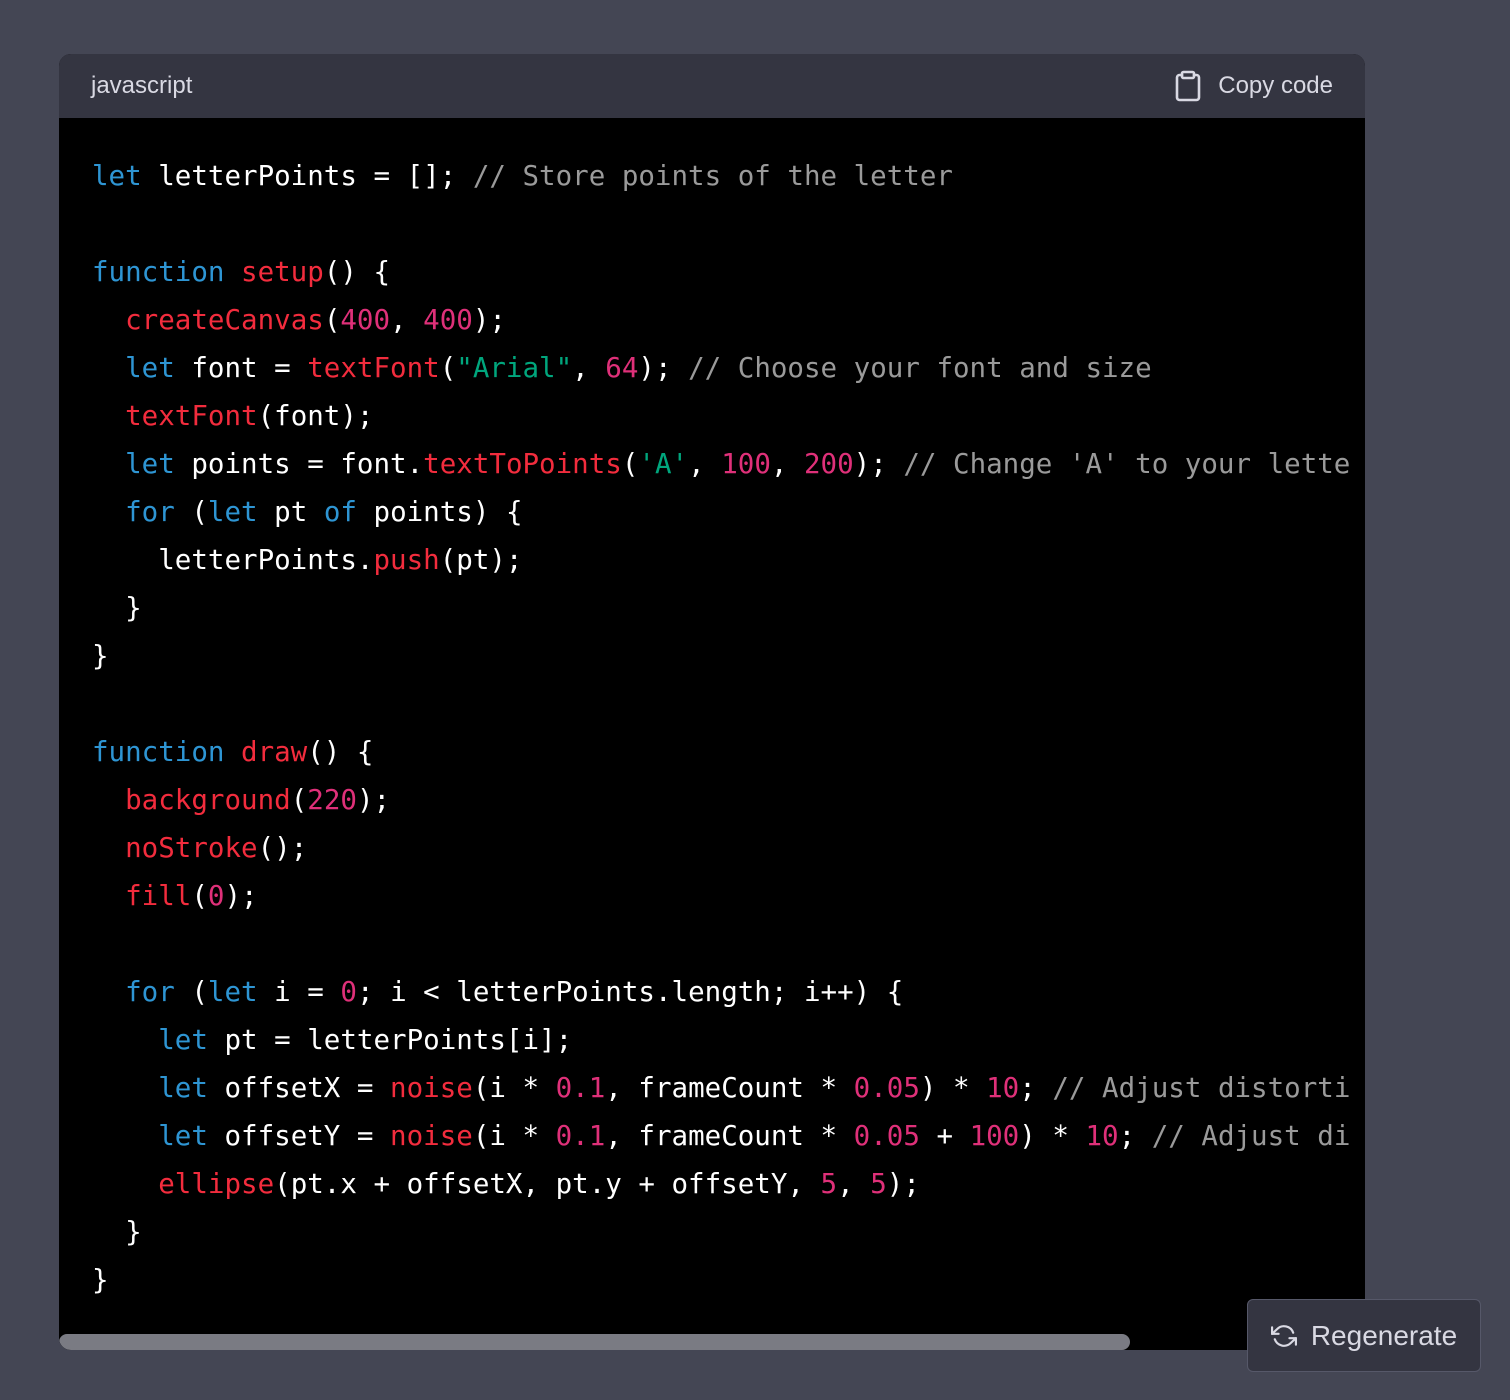  Describe the element at coordinates (224, 320) in the screenshot. I see `code-token-func: createCanvas` at that location.